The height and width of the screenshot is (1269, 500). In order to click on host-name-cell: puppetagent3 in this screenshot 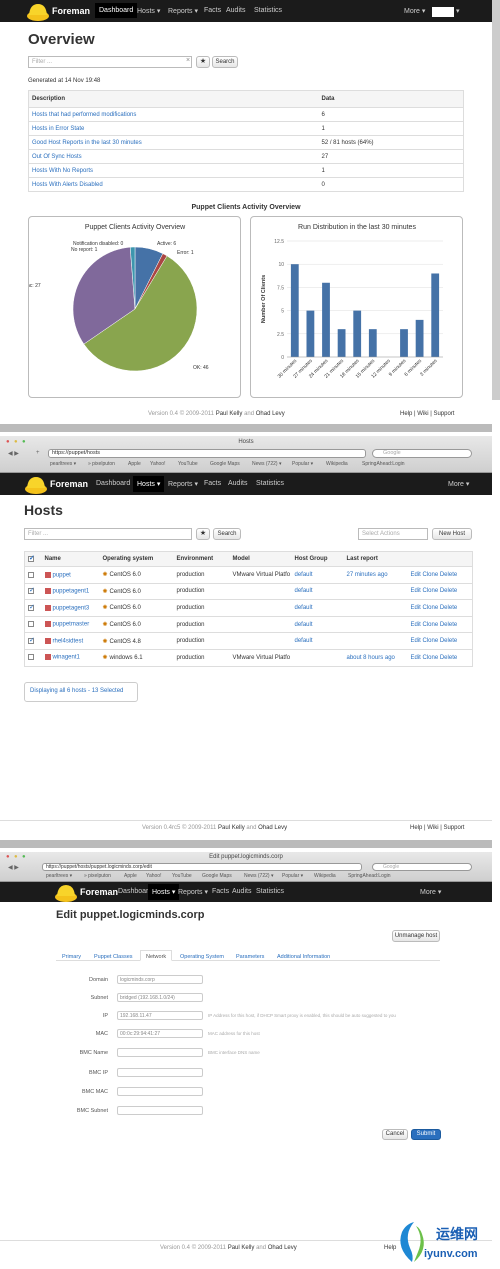, I will do `click(70, 608)`.